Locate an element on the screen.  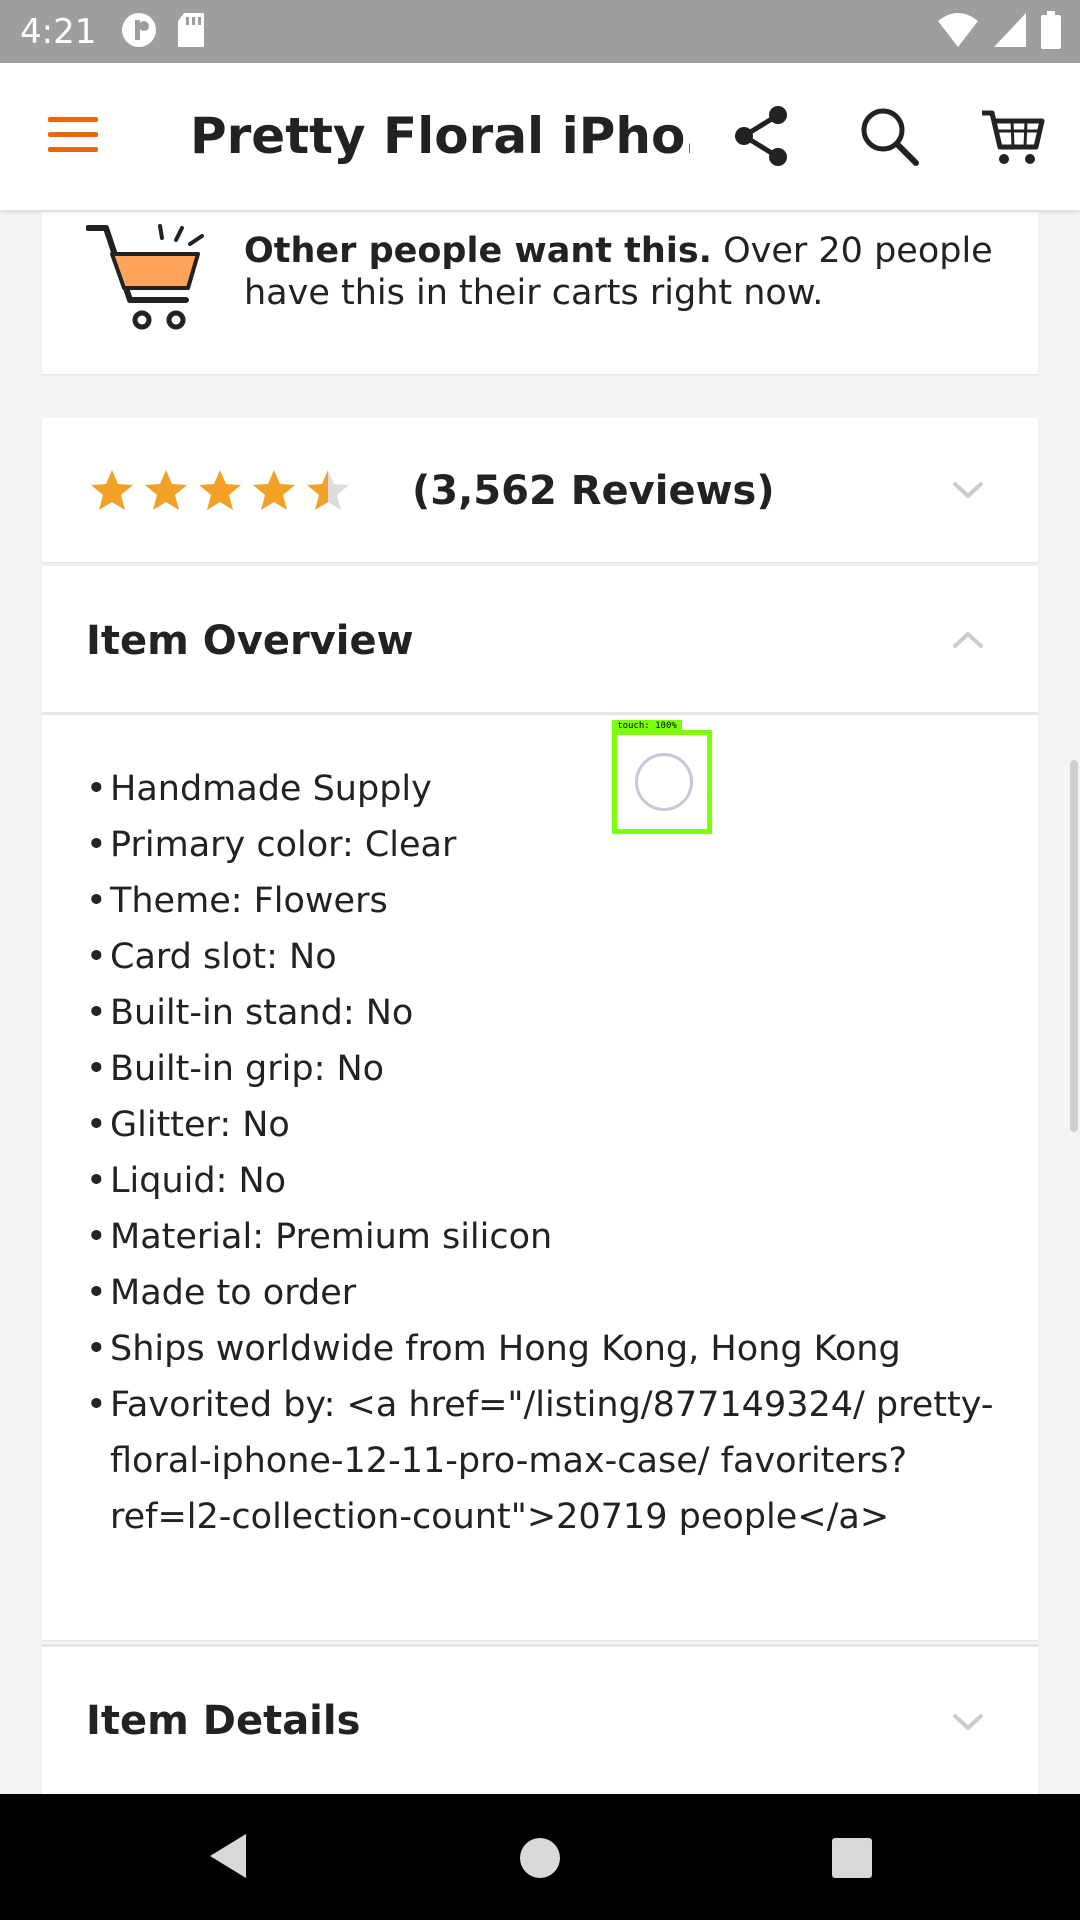
status-icons-left is located at coordinates (163, 30).